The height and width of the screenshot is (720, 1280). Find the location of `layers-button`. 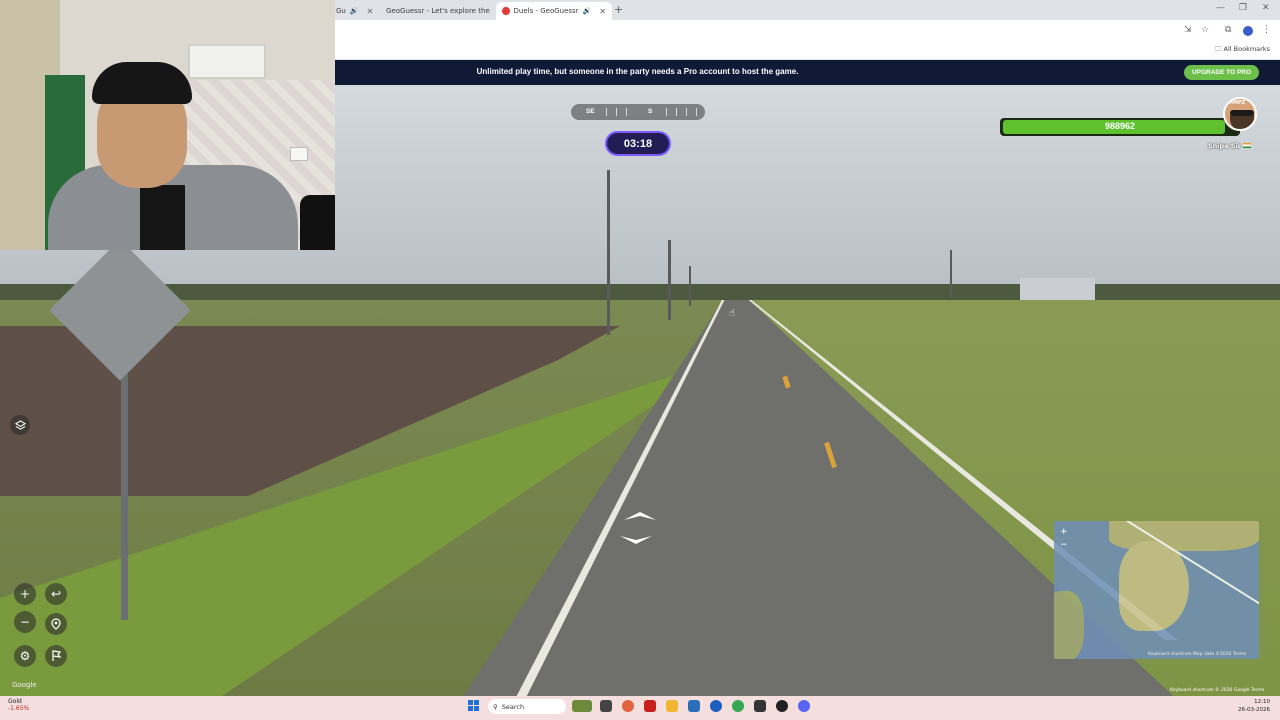

layers-button is located at coordinates (20, 425).